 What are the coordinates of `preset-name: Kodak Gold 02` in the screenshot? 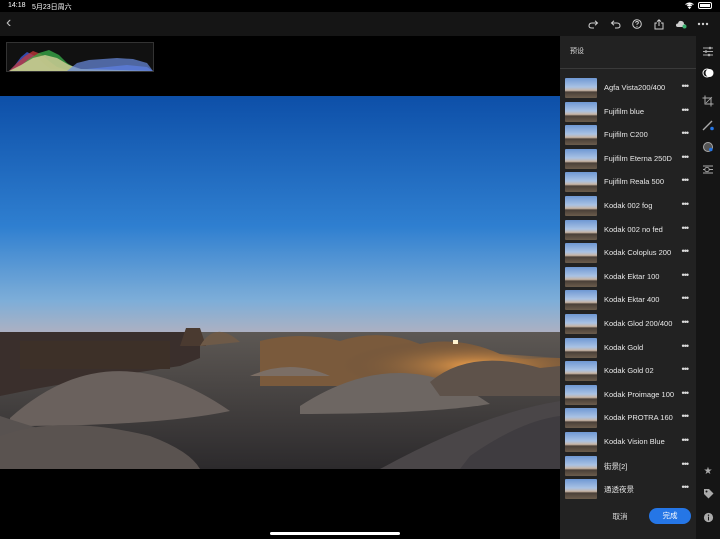 It's located at (629, 371).